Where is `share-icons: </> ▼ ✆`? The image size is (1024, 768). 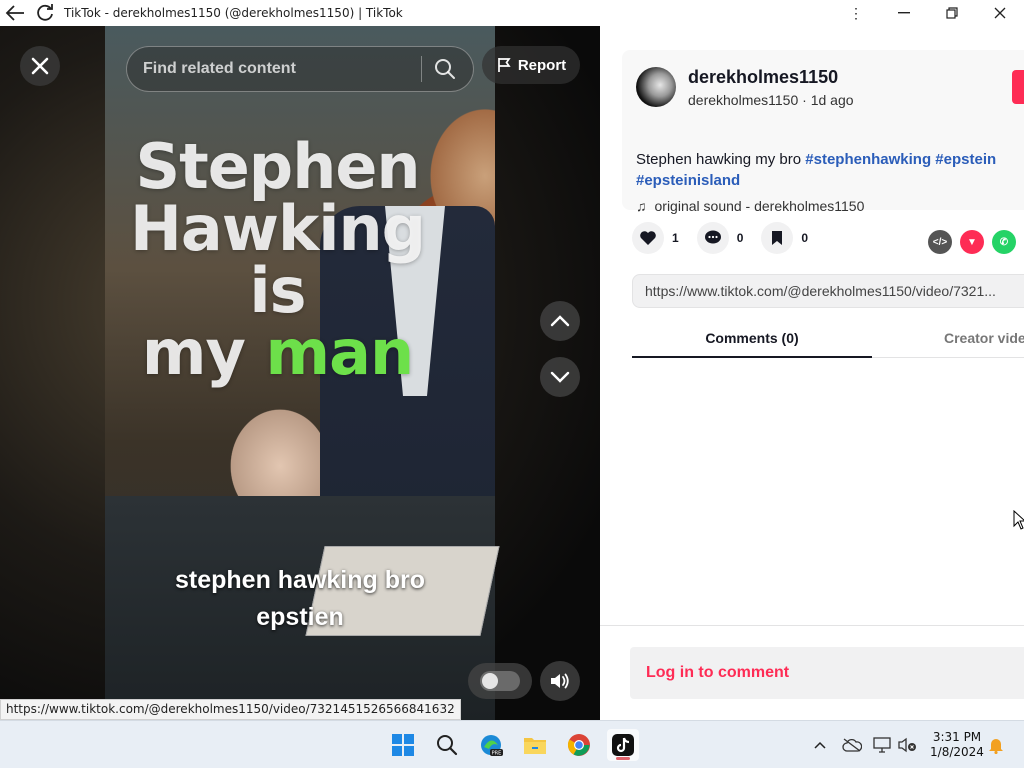
share-icons: </> ▼ ✆ is located at coordinates (972, 242).